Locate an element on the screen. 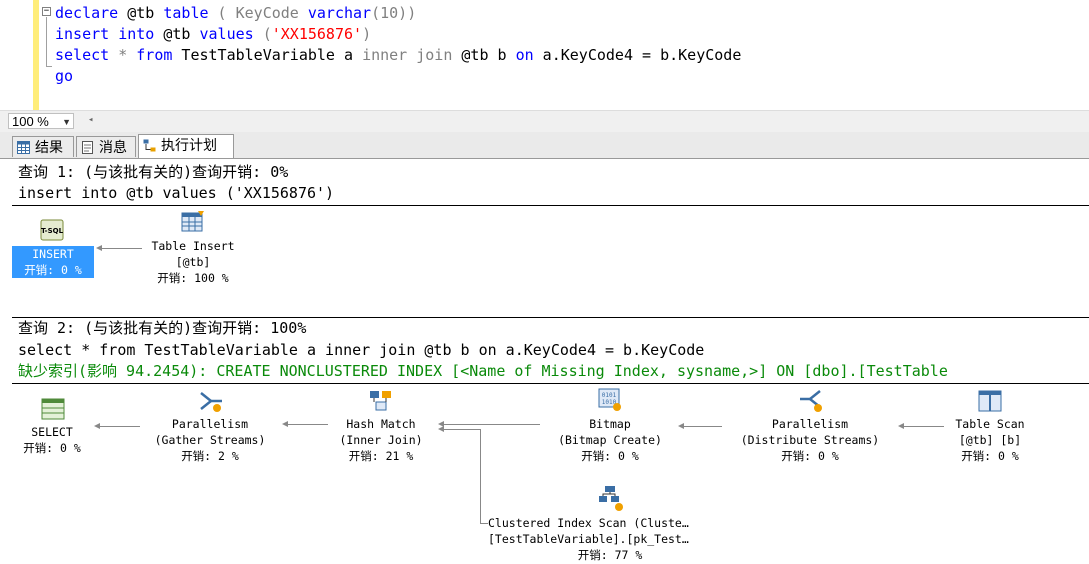 This screenshot has height=564, width=1089. table-scan-object: [@tb] [b] is located at coordinates (990, 440).